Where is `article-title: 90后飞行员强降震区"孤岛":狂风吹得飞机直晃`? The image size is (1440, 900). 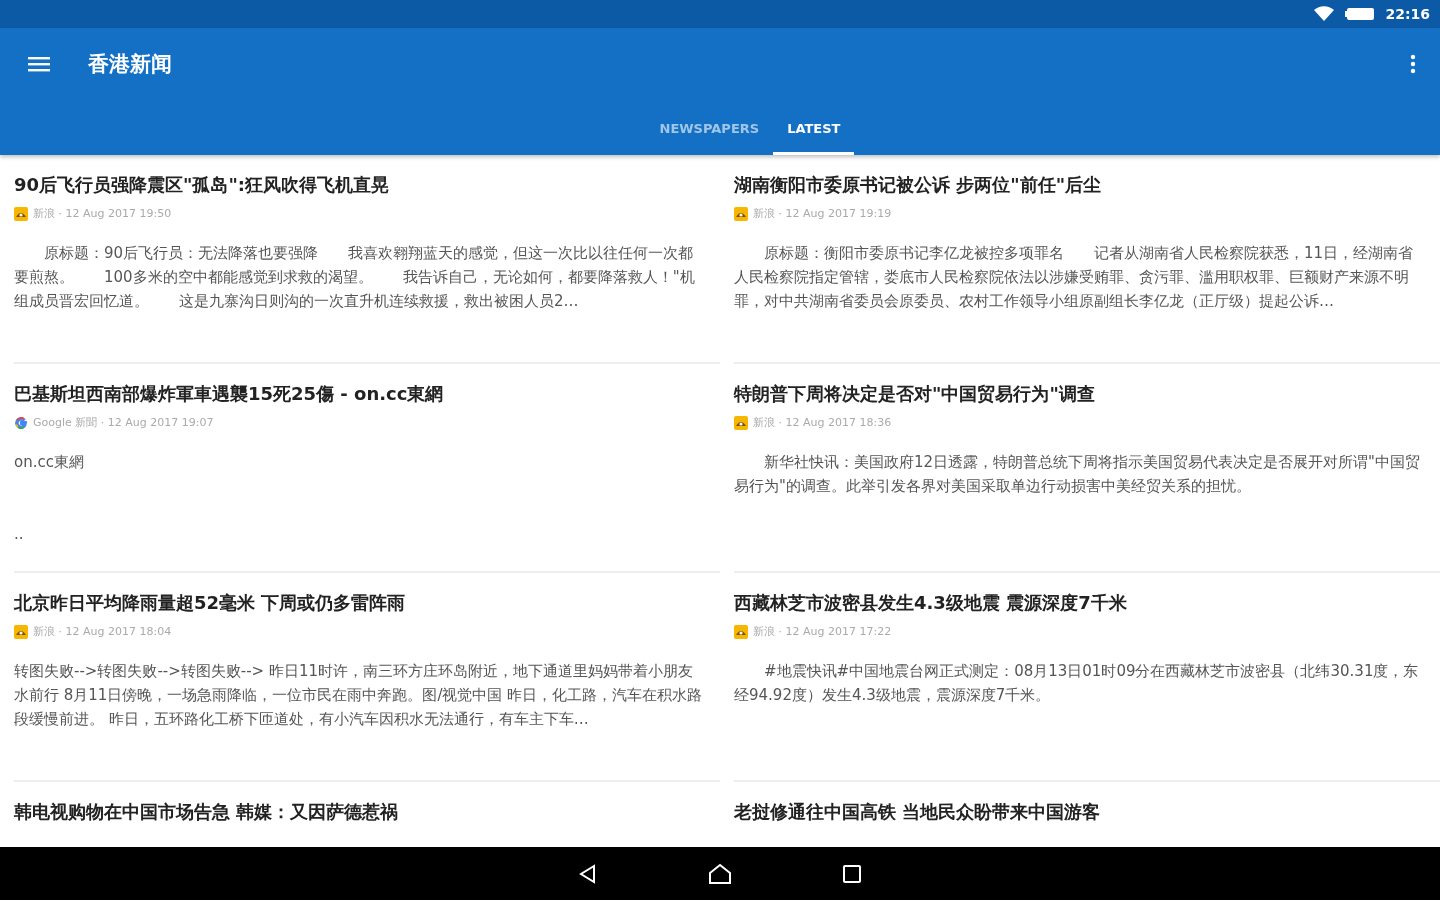 article-title: 90后飞行员强降震区"孤岛":狂风吹得飞机直晃 is located at coordinates (360, 185).